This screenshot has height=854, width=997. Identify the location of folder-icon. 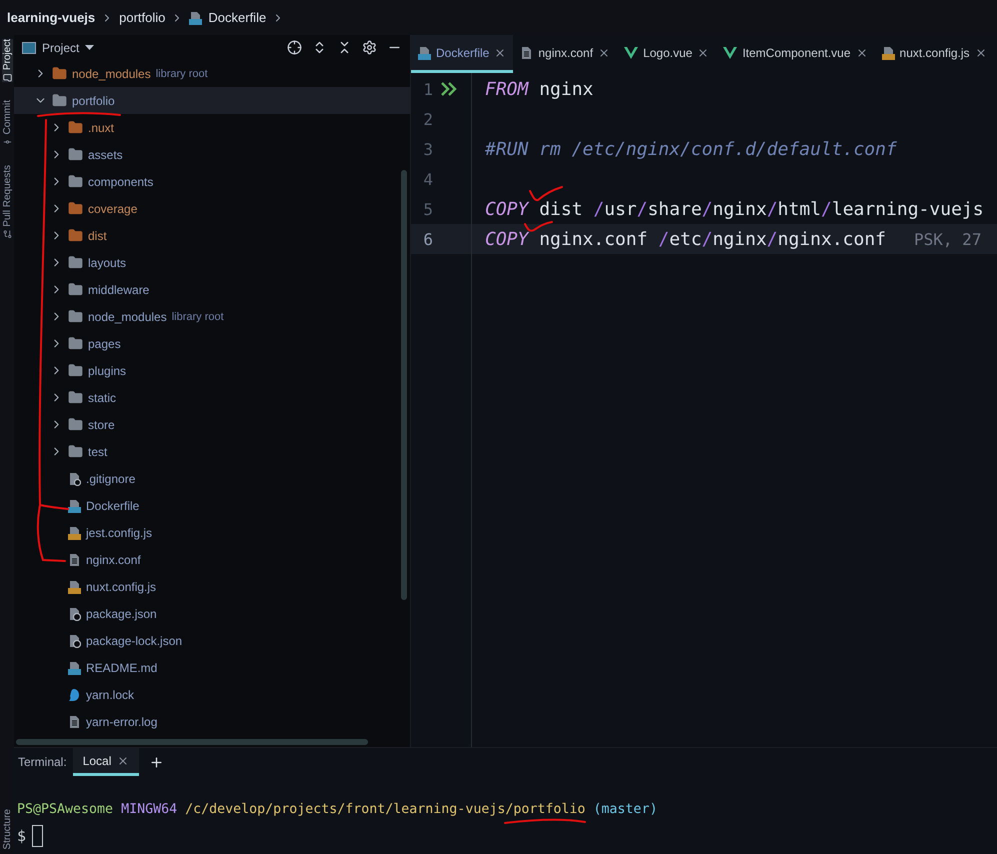
(7, 77).